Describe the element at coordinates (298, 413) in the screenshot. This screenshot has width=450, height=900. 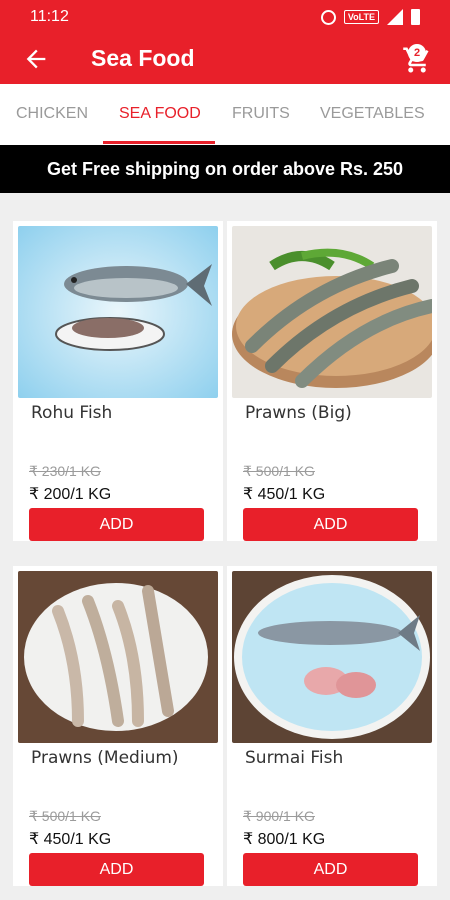
I see `product-name: Prawns (Big)` at that location.